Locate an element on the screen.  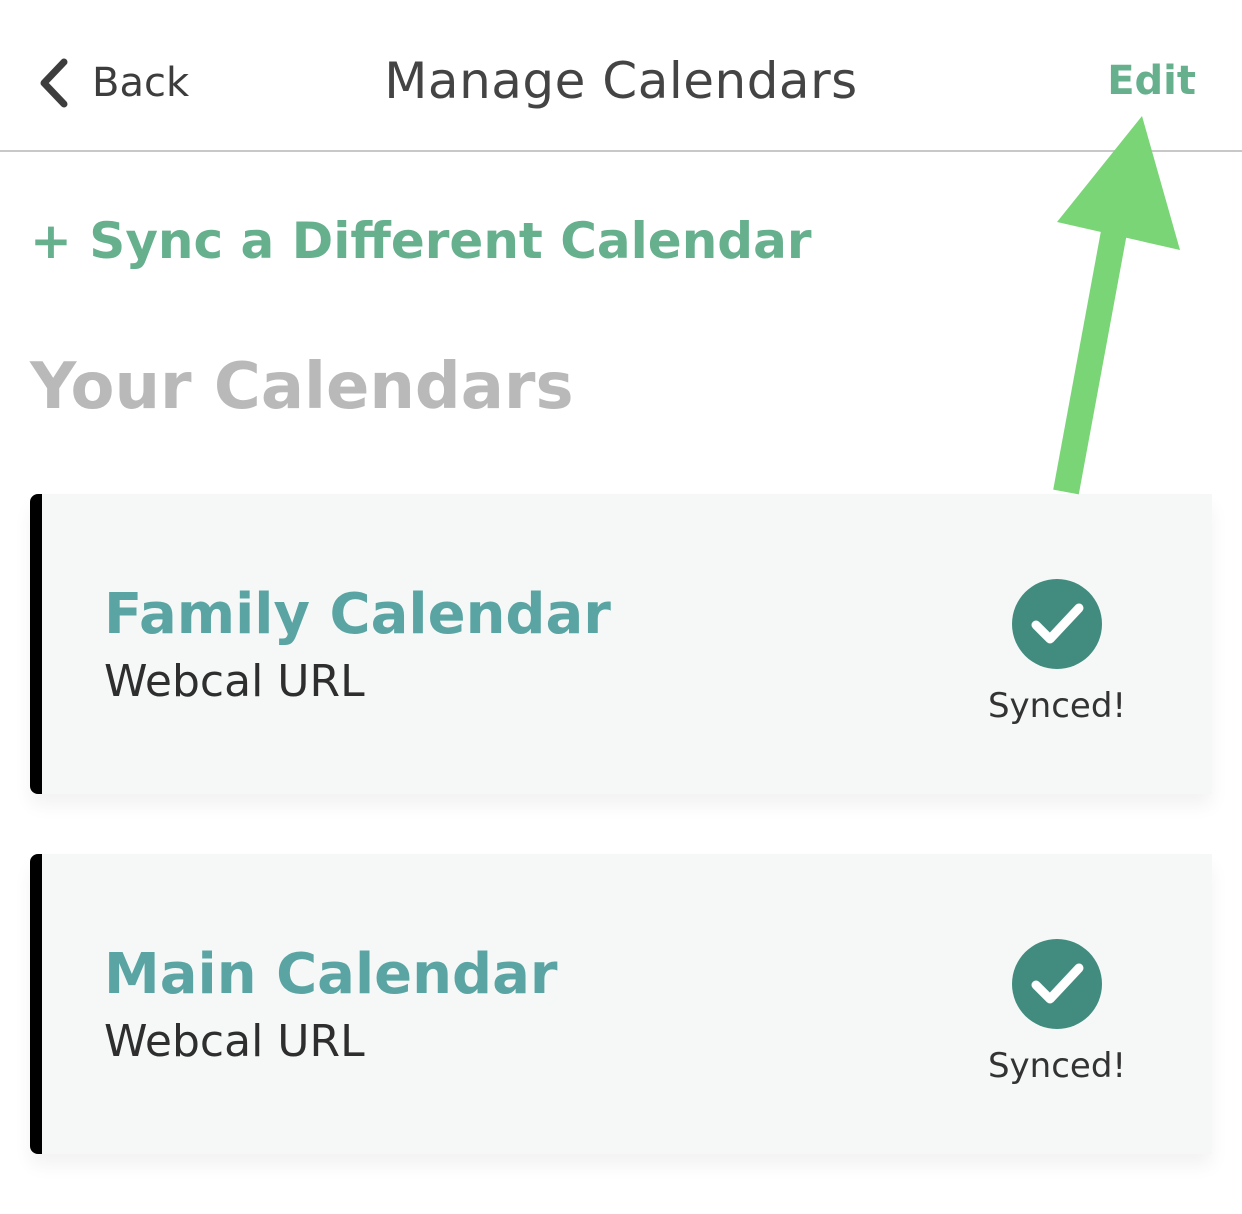
edit-button: Edit is located at coordinates (1151, 81).